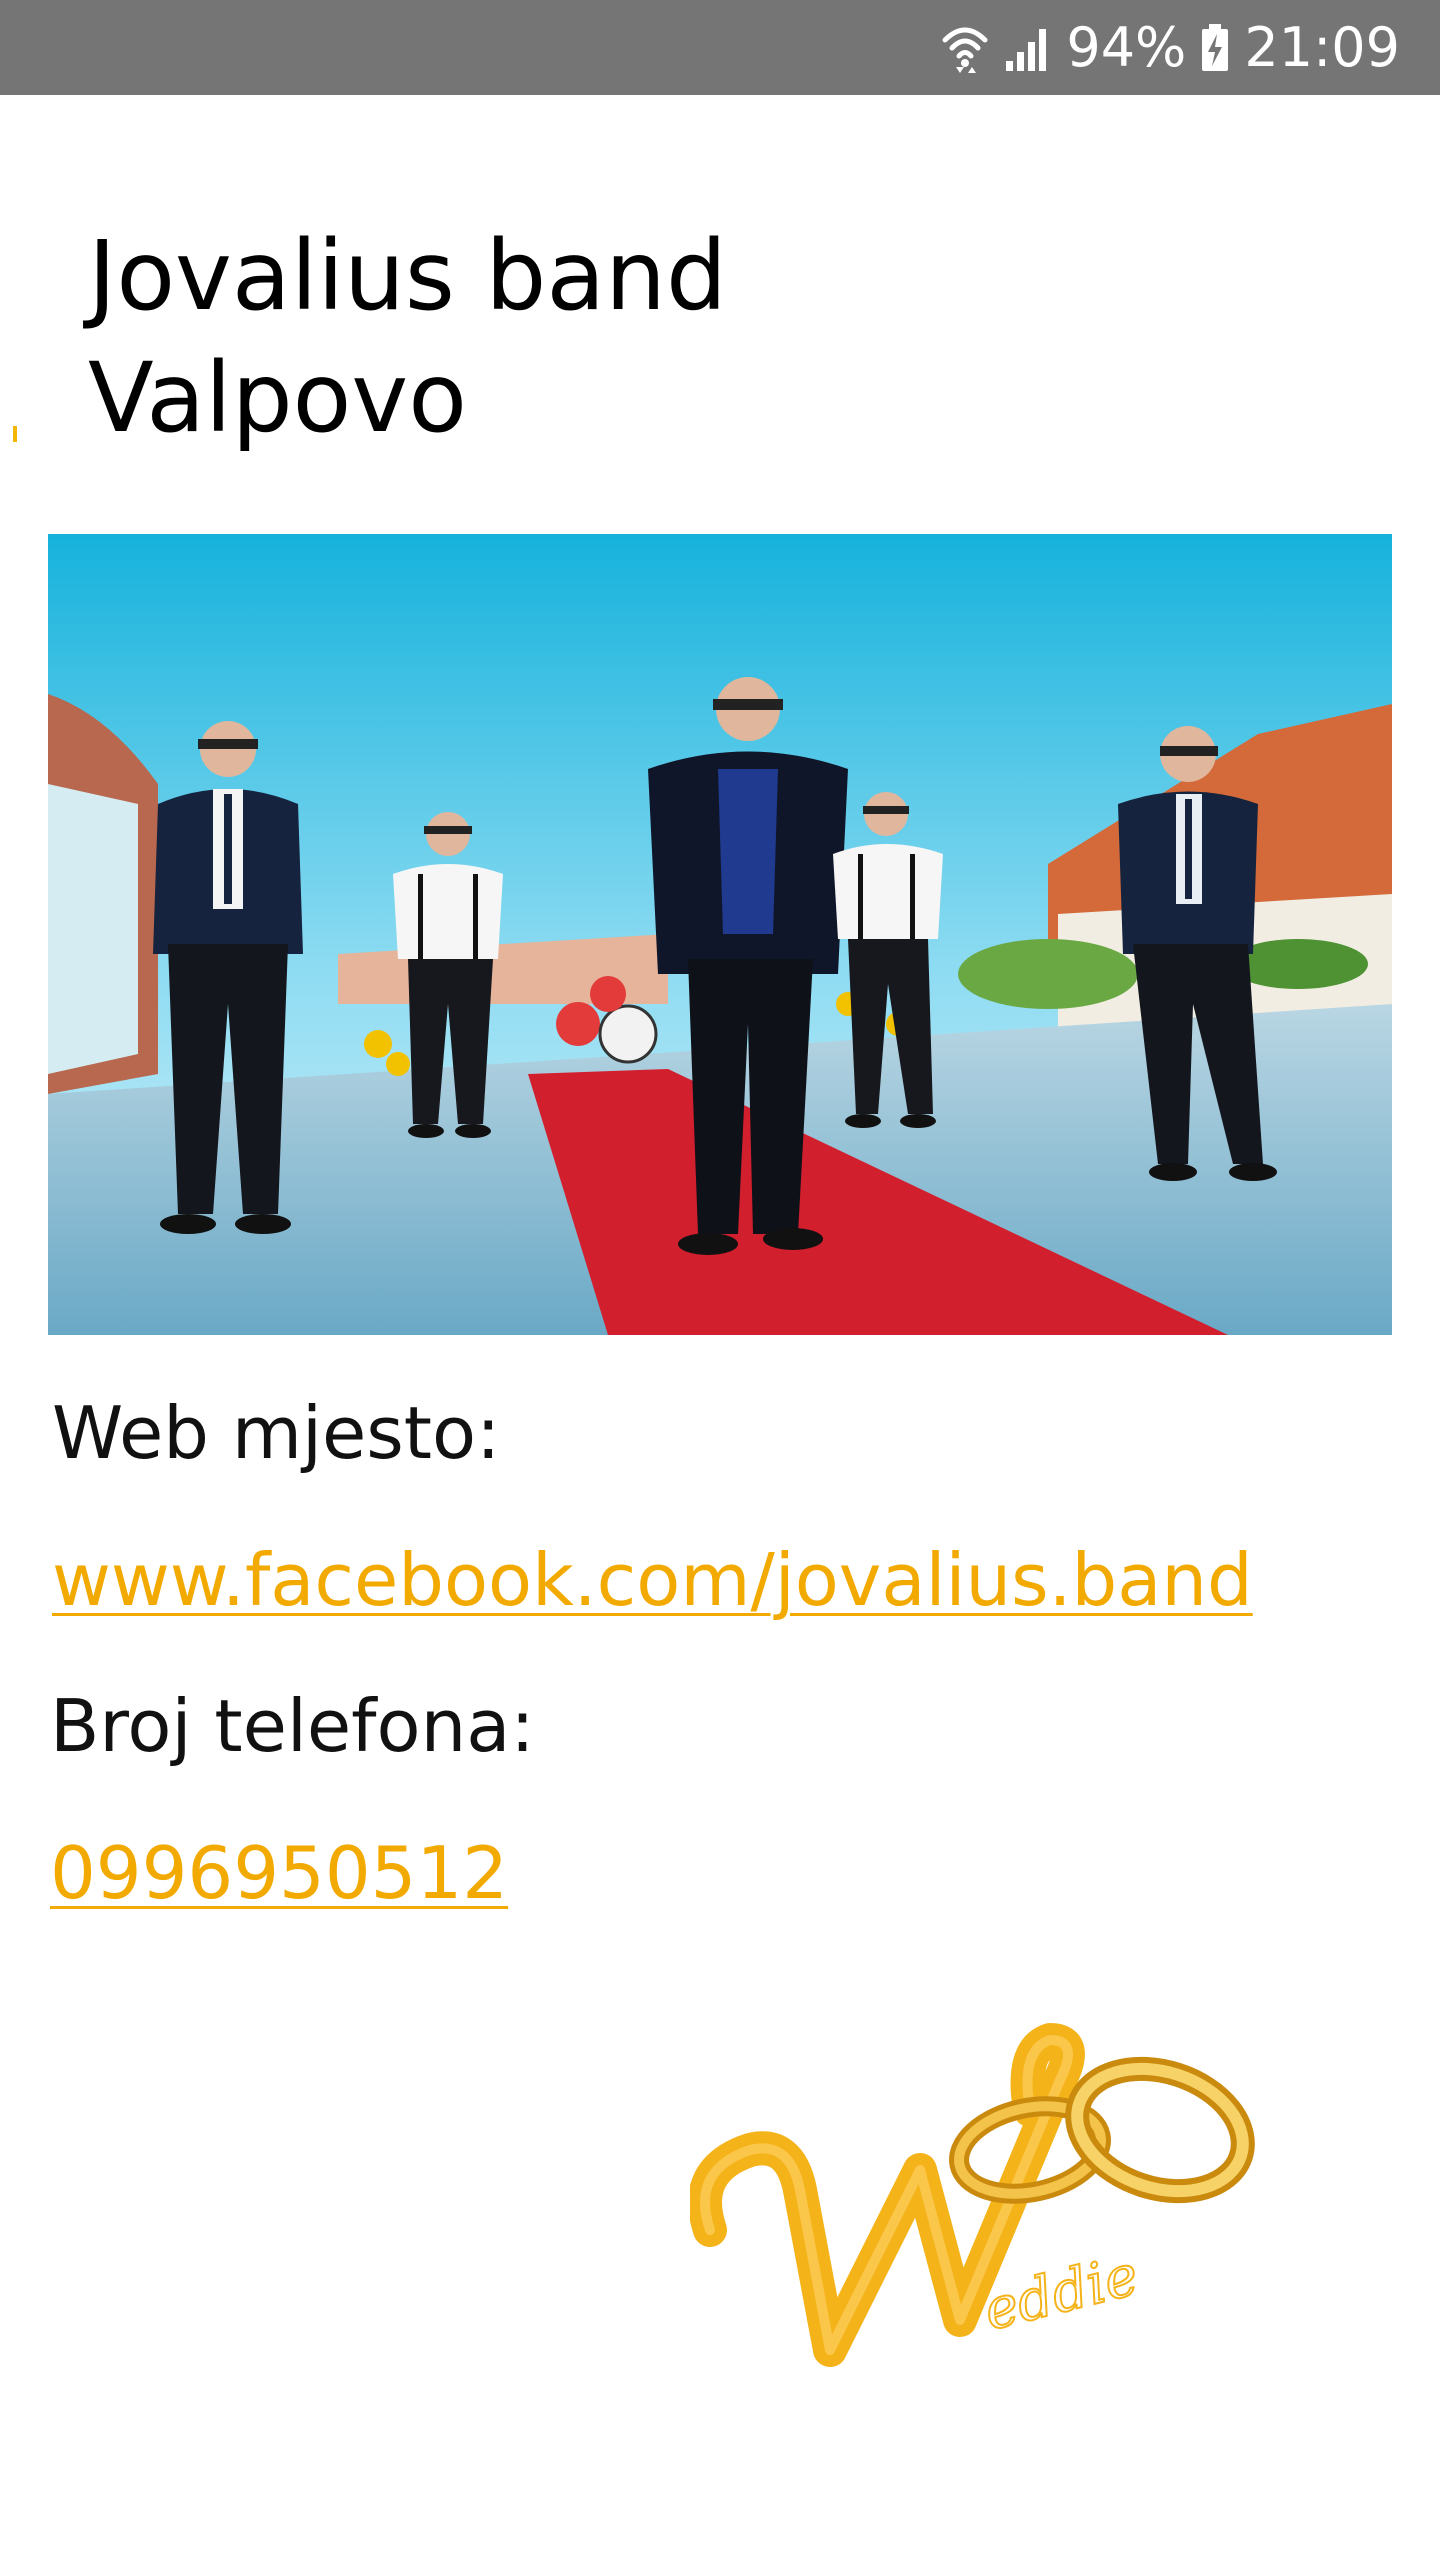 The width and height of the screenshot is (1440, 2560). Describe the element at coordinates (292, 1726) in the screenshot. I see `phone-label: Broj telefona:` at that location.